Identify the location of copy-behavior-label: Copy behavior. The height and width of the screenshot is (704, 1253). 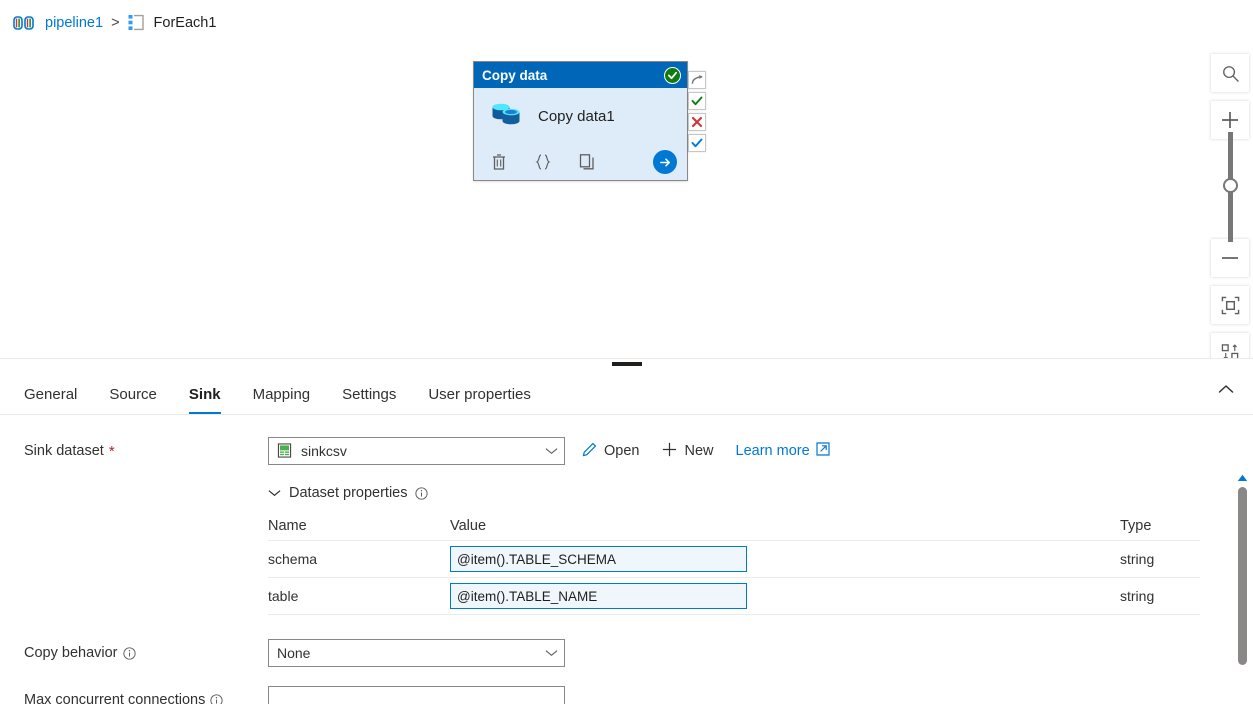
(71, 653).